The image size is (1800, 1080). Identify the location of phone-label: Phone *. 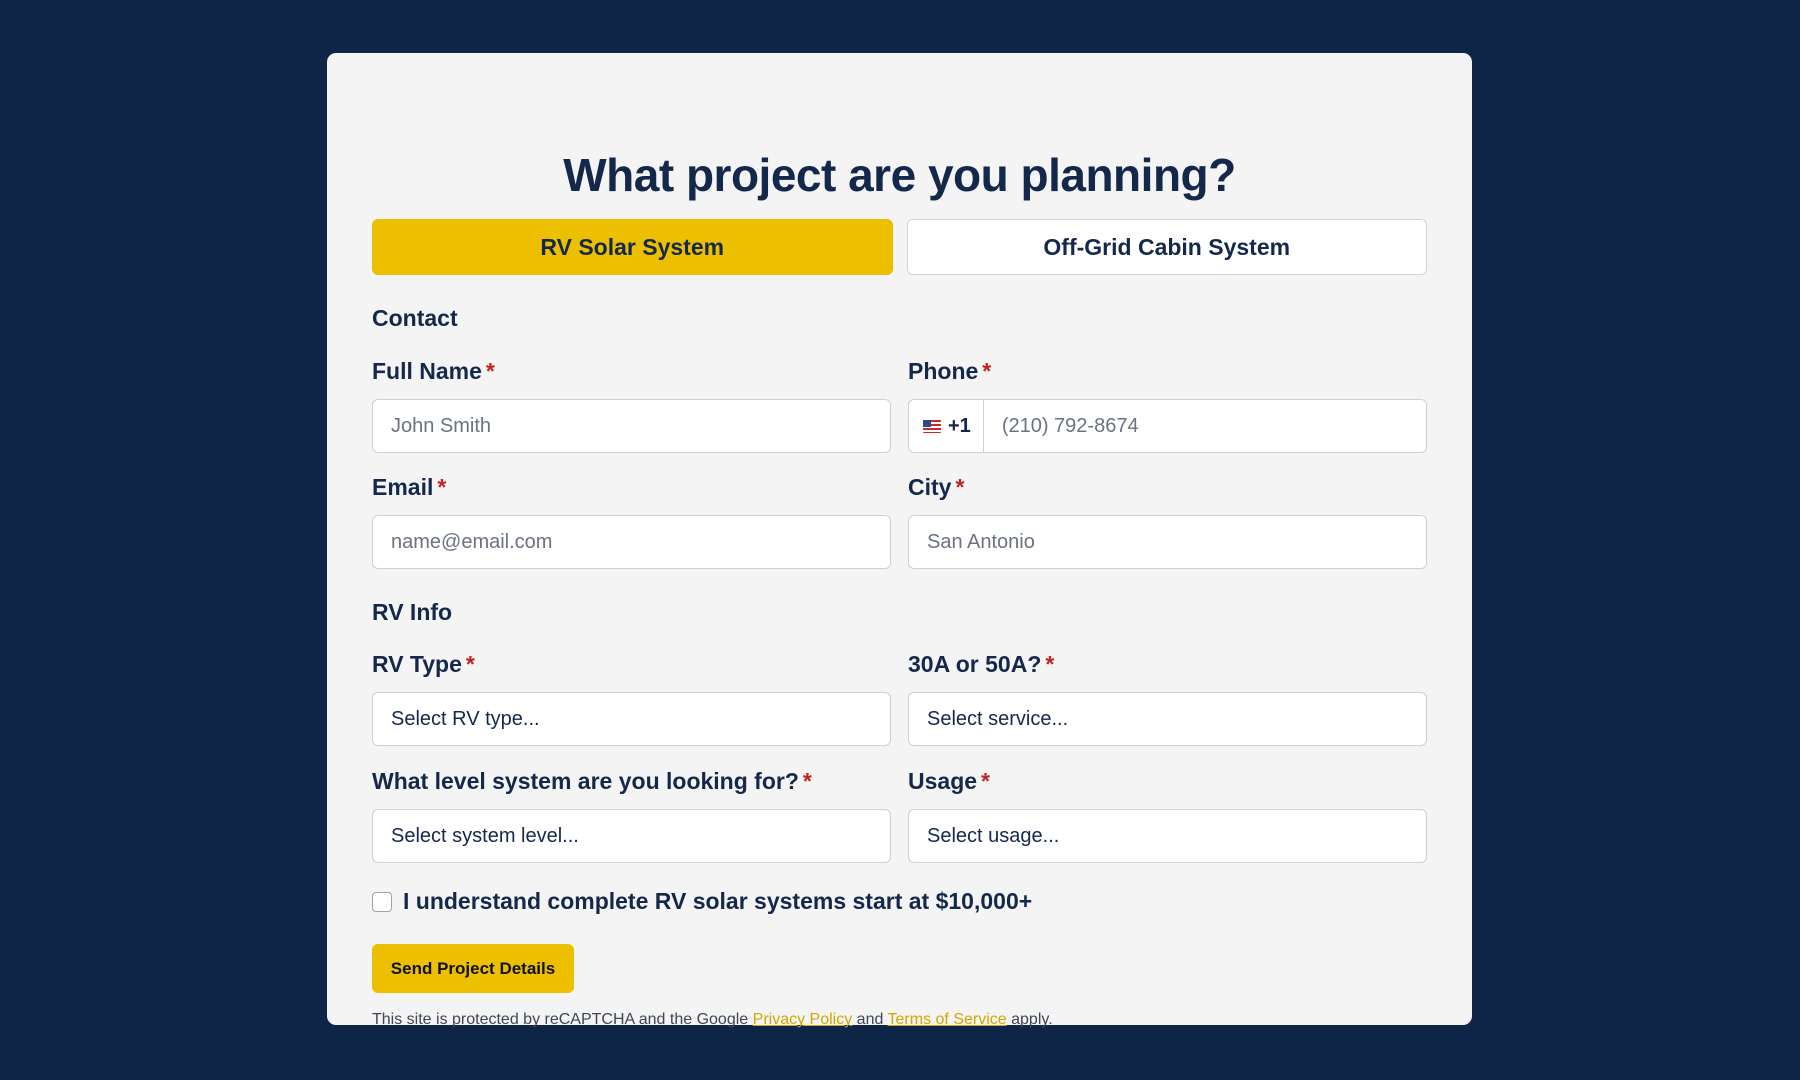
(949, 371).